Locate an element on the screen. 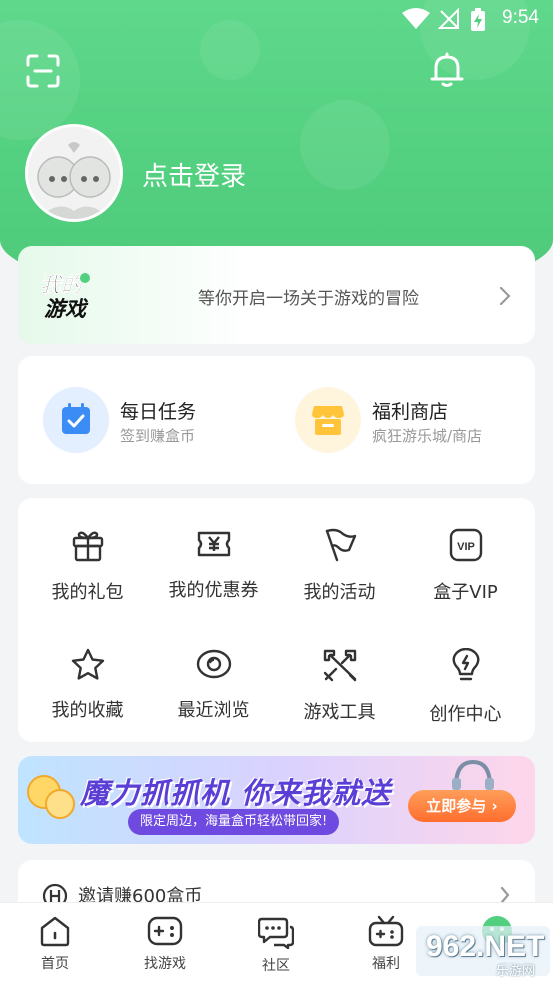 This screenshot has height=983, width=553. welfare-shop-title: 福利商店 is located at coordinates (410, 410).